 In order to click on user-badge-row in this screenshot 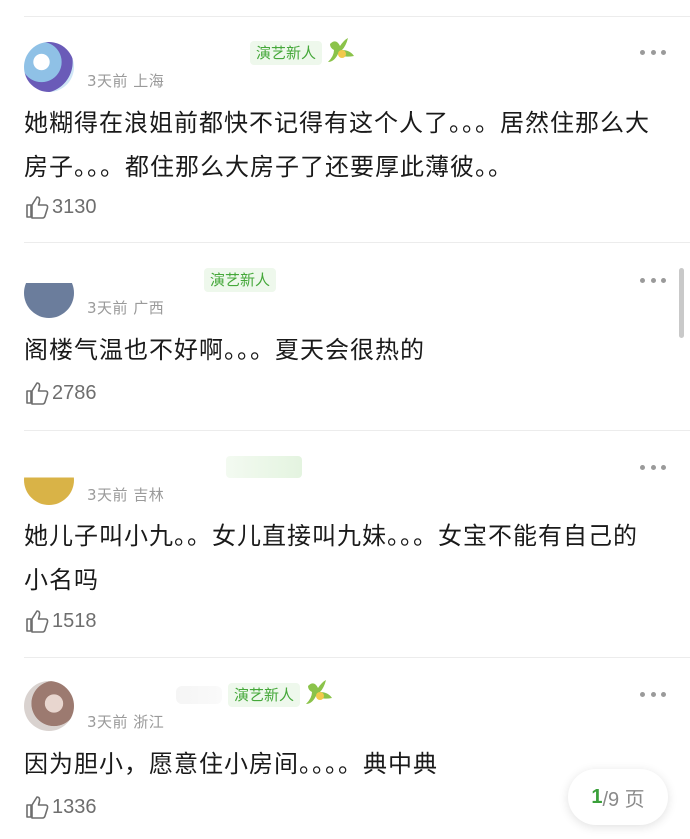, I will do `click(264, 467)`.